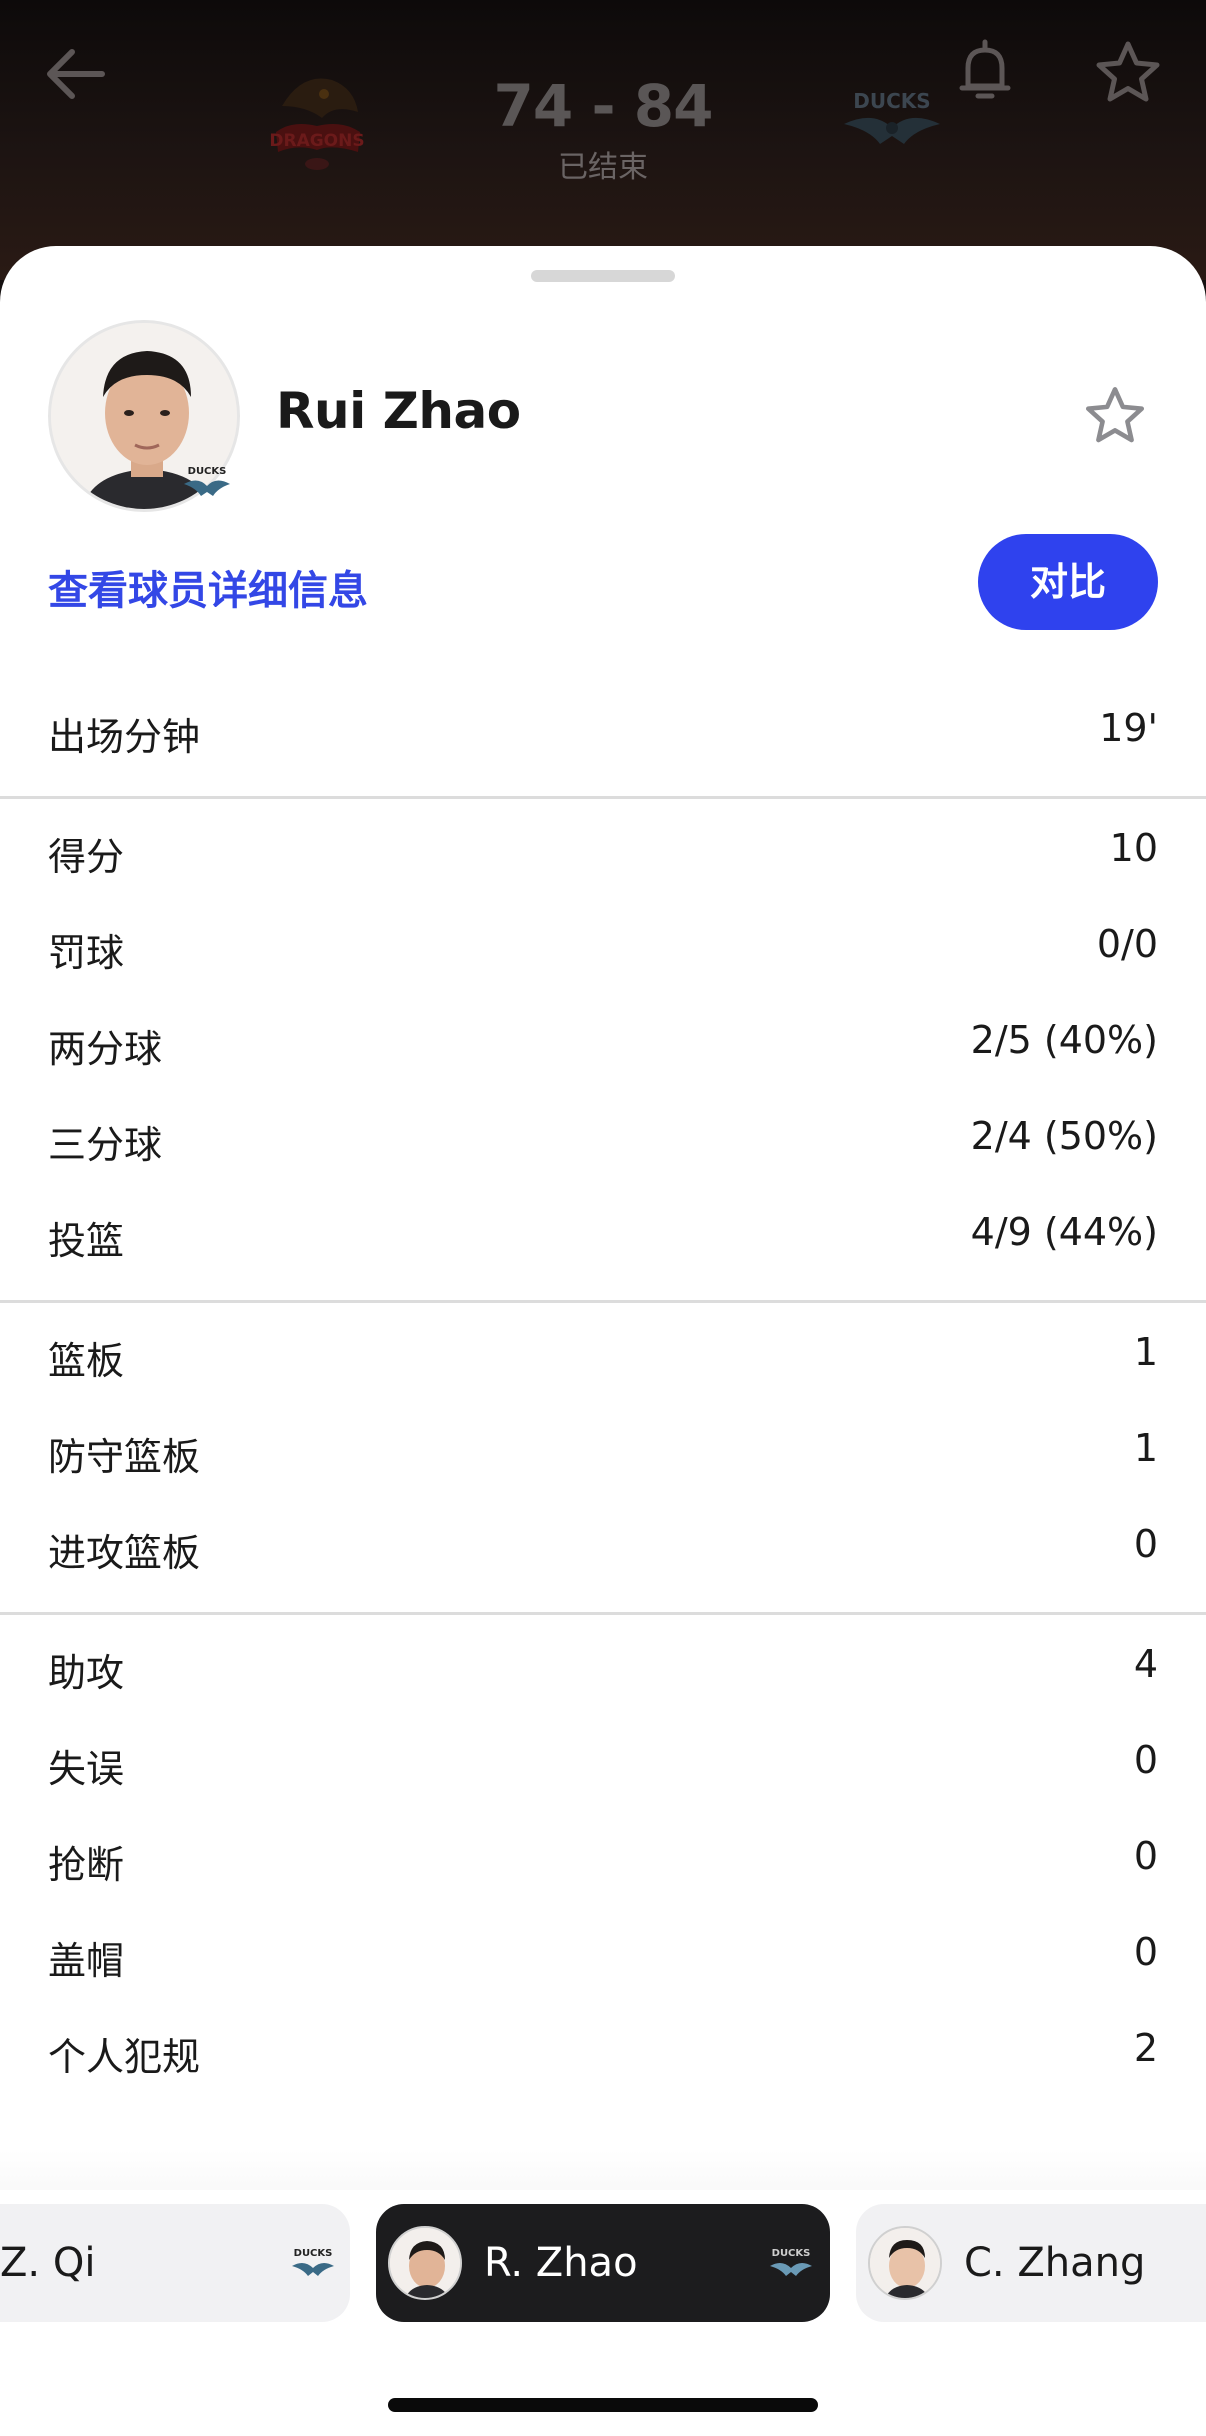 The height and width of the screenshot is (2436, 1206). What do you see at coordinates (603, 1040) in the screenshot?
I see `stat-row-two-pointers: 两分球 2/5 (40%)` at bounding box center [603, 1040].